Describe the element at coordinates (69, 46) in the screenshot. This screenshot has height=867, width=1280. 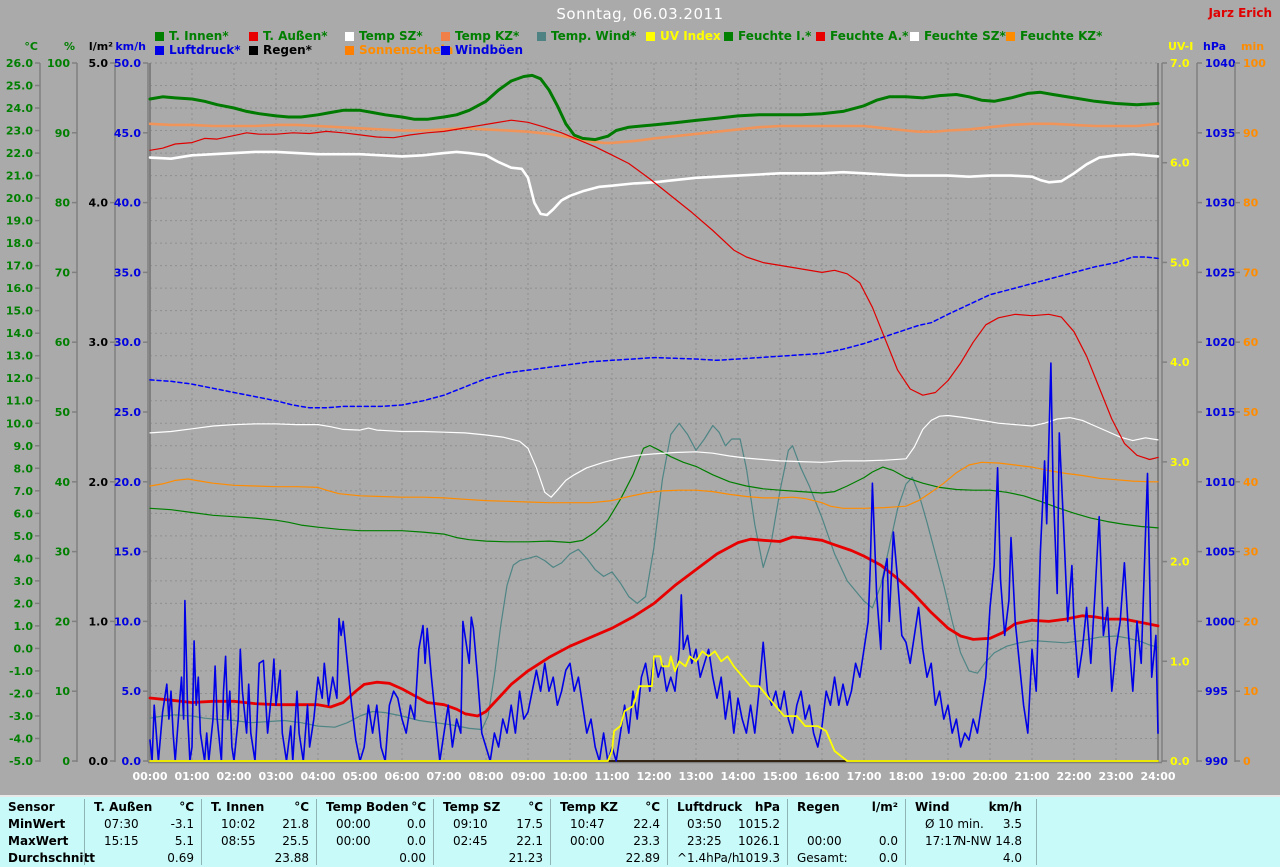
I see `axis-unit-percent: %` at that location.